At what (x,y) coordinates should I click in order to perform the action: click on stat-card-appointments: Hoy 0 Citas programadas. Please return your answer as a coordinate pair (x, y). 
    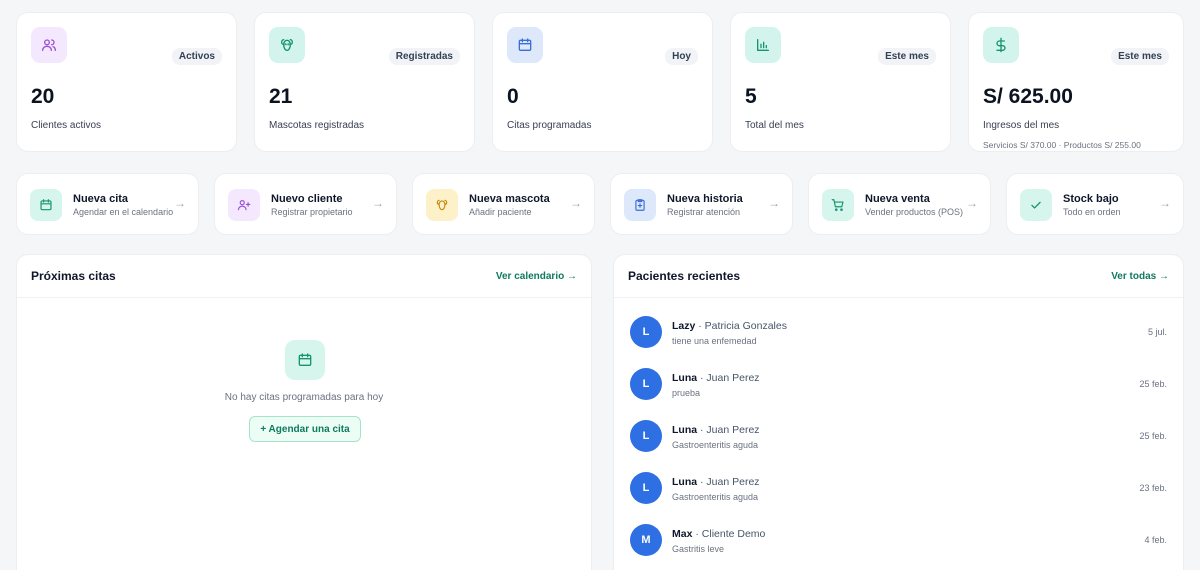
    Looking at the image, I should click on (602, 82).